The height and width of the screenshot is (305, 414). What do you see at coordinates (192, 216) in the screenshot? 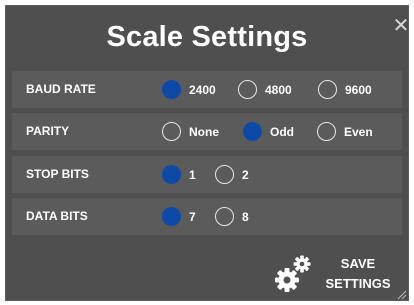
I see `option-label: 7` at bounding box center [192, 216].